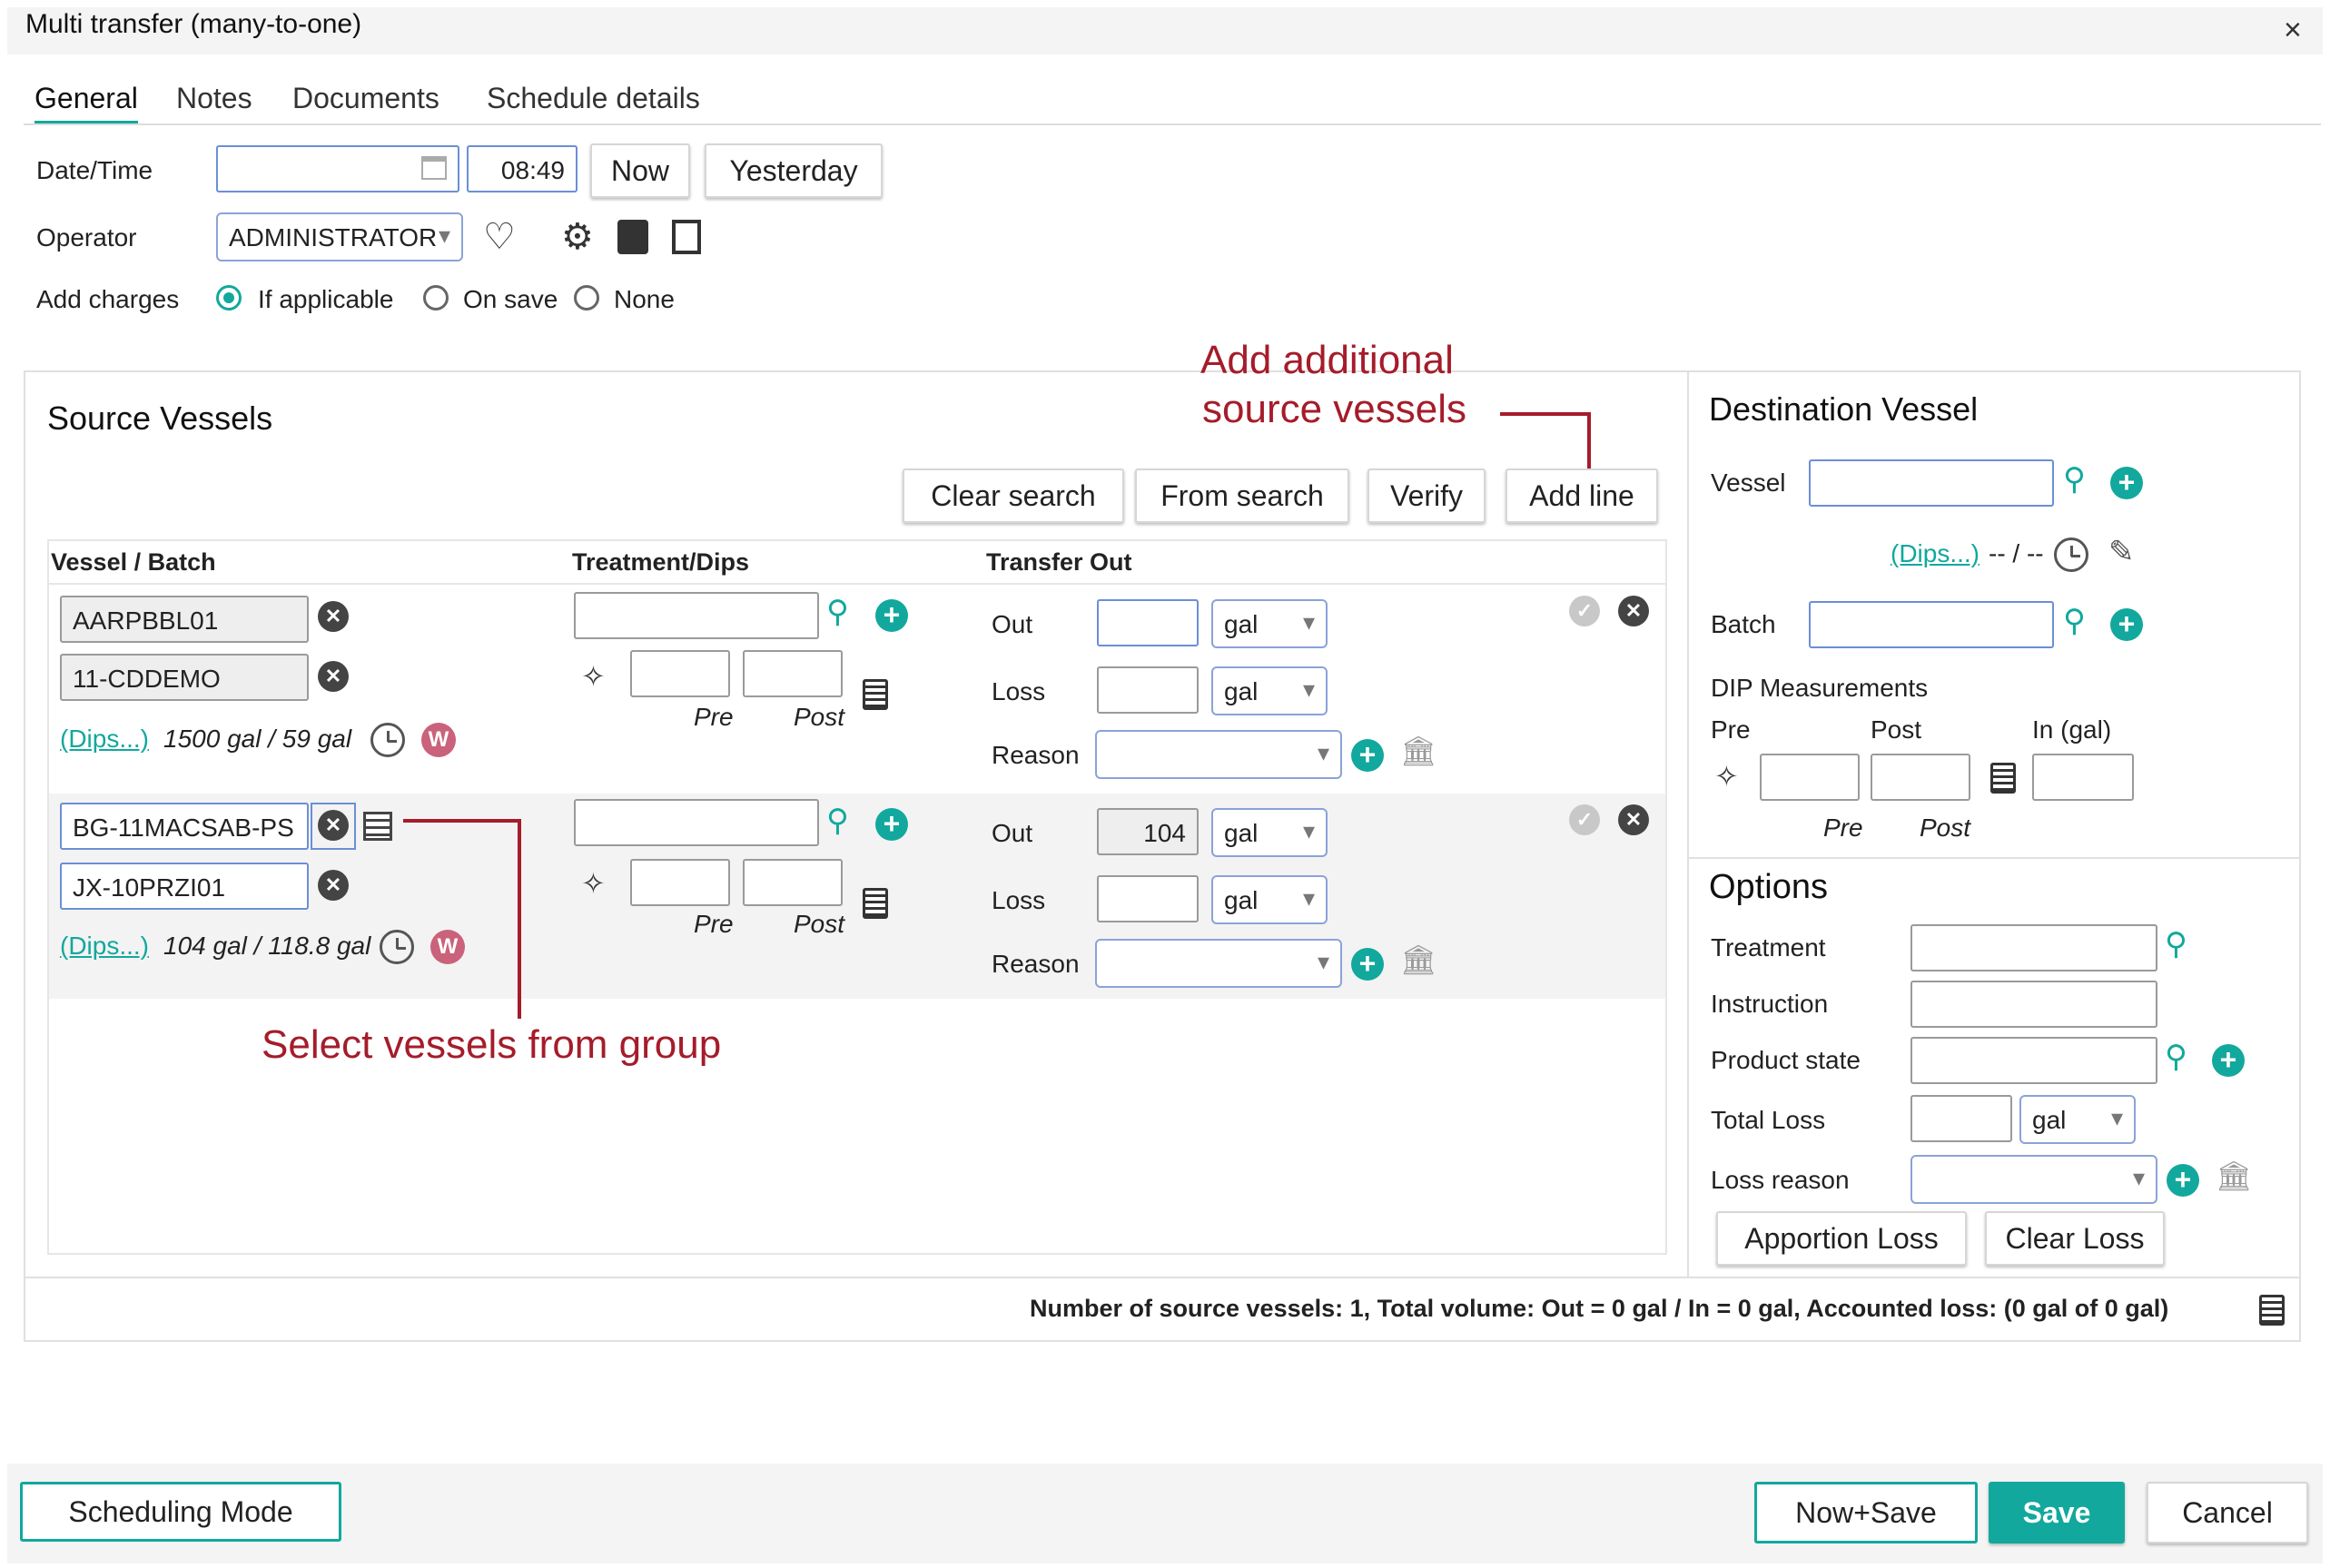  I want to click on save-button: Save, so click(2057, 1513).